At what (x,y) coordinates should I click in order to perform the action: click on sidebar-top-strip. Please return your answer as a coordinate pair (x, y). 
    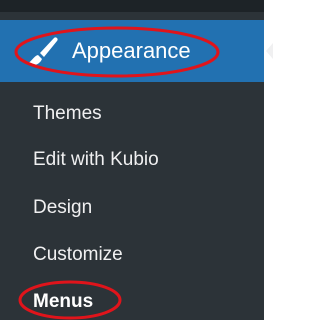
    Looking at the image, I should click on (132, 6).